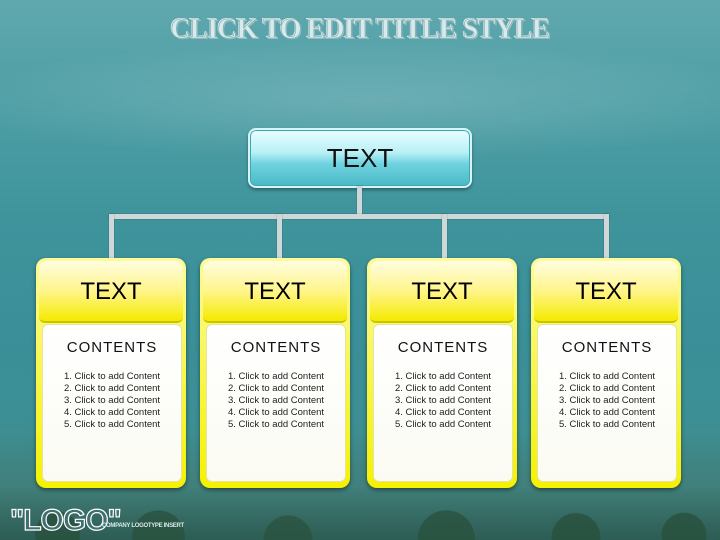  Describe the element at coordinates (143, 526) in the screenshot. I see `company-logotype: COMPANY LOGOTYPE INSERT` at that location.